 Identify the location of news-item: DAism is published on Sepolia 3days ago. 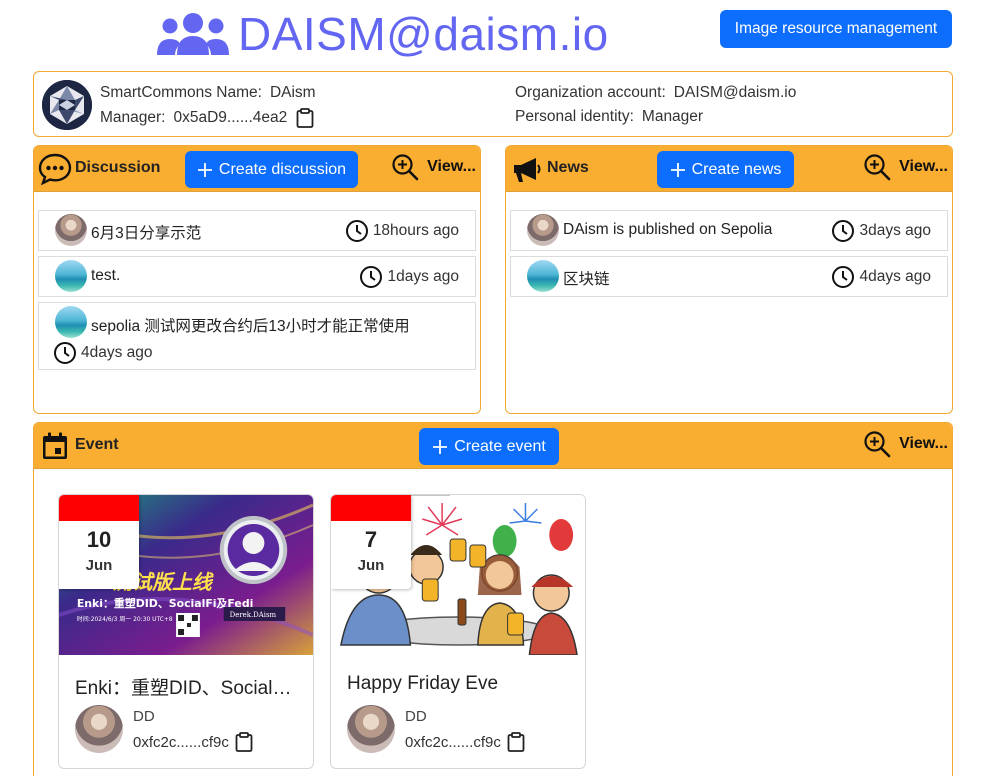
(729, 230).